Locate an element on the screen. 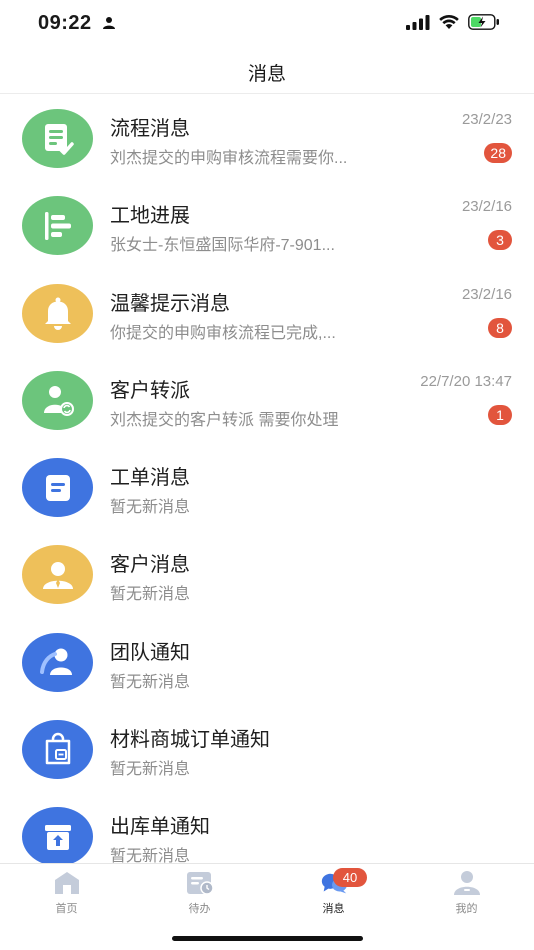  progress-bars-icon is located at coordinates (57, 226).